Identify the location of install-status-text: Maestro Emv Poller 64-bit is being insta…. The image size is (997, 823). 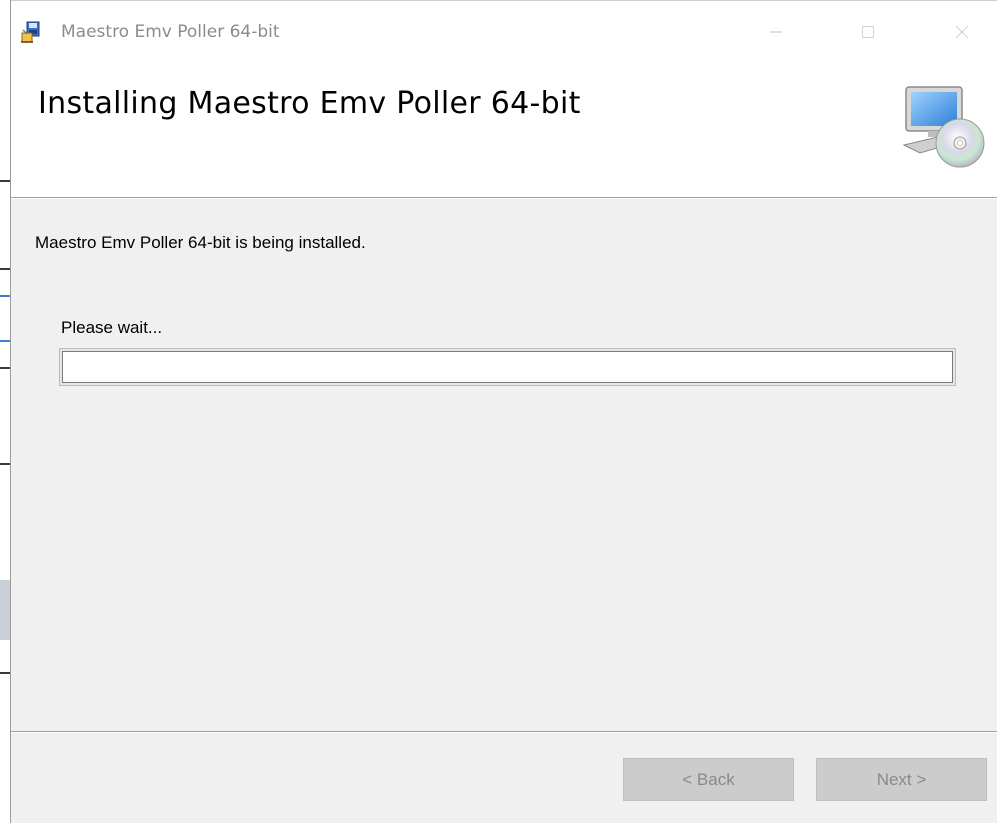
(200, 242).